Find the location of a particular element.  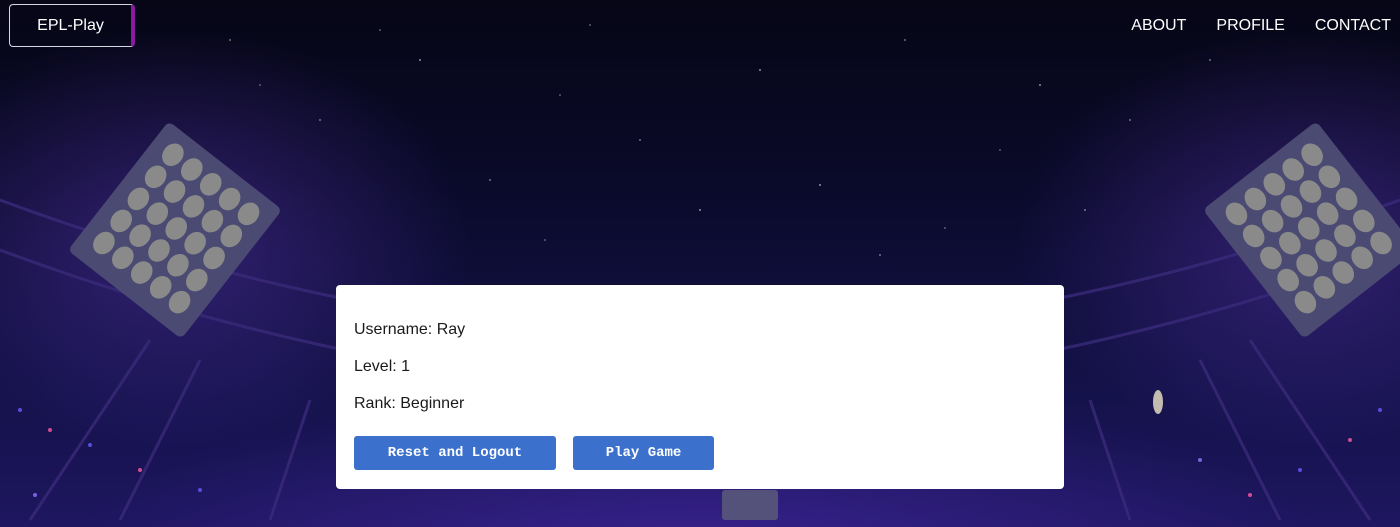

rank-text: Rank: Beginner is located at coordinates (409, 403).